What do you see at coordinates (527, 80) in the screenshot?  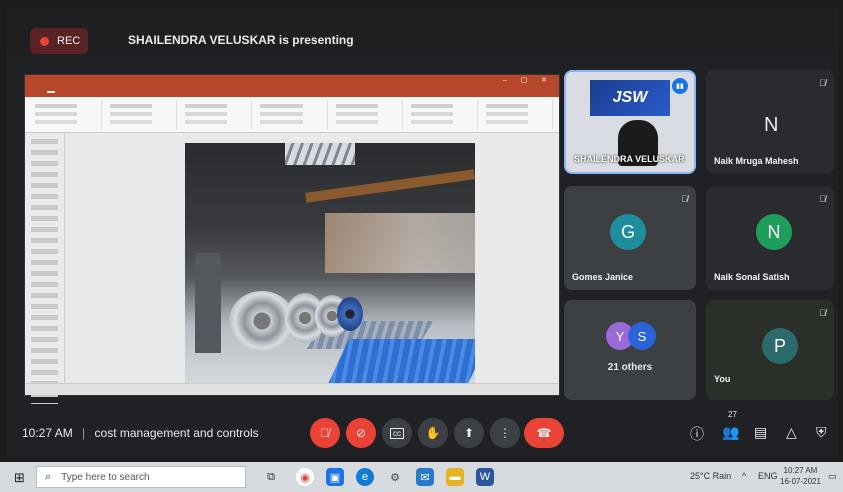 I see `window-controls-icon: – ▢ ✕` at bounding box center [527, 80].